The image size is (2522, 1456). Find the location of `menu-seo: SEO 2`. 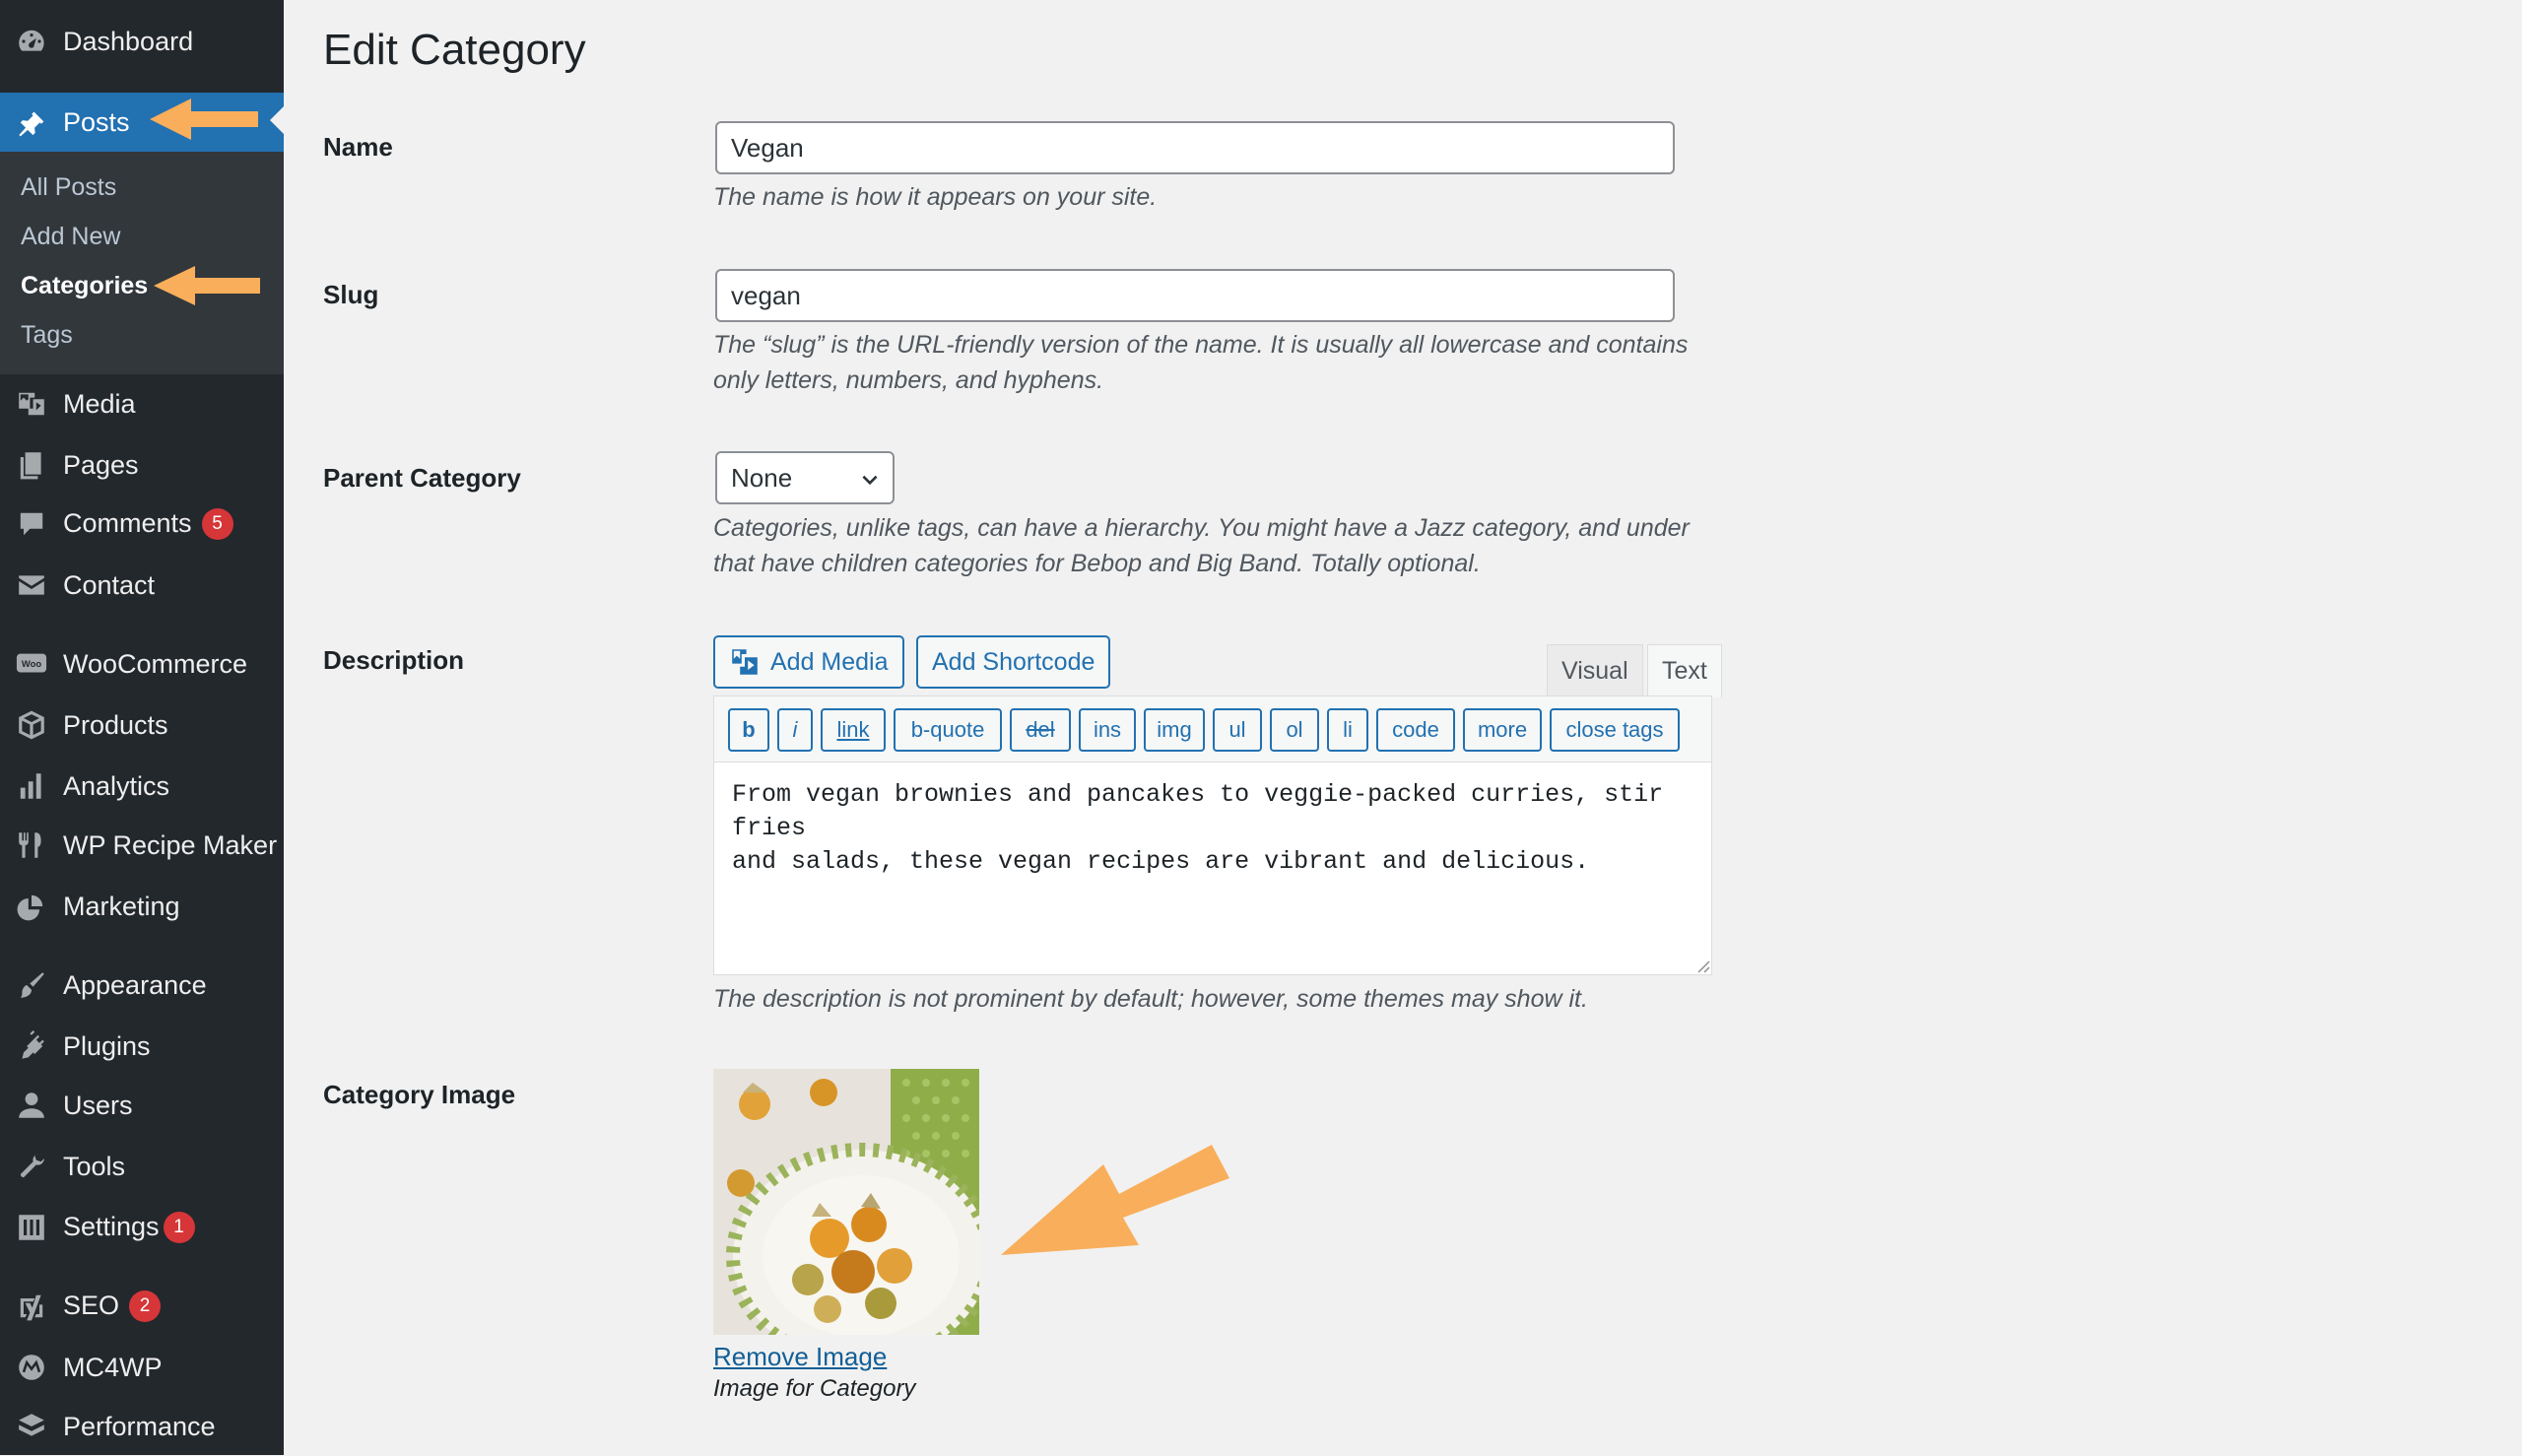

menu-seo: SEO 2 is located at coordinates (142, 1306).